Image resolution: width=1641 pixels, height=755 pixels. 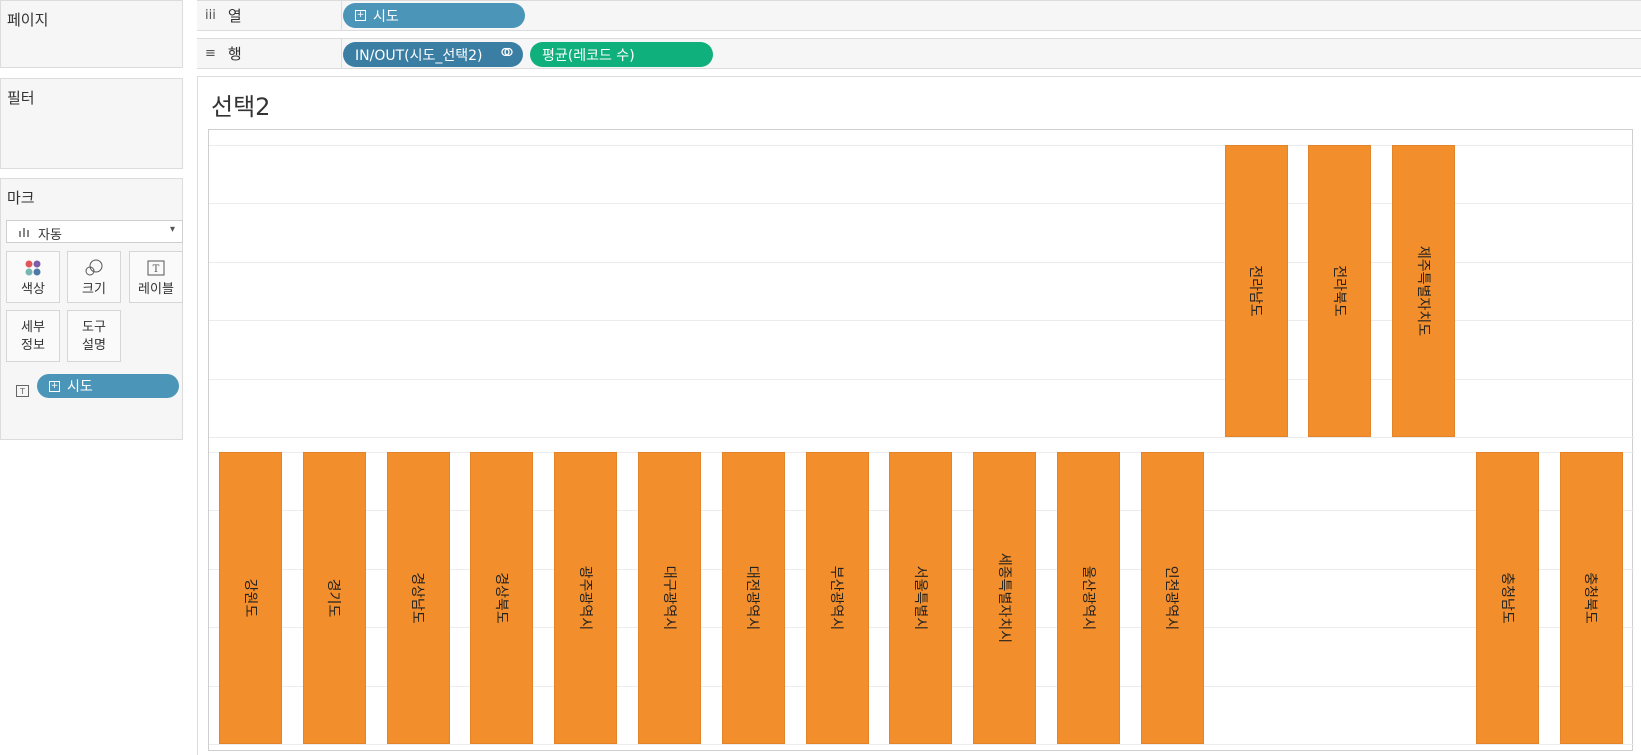 I want to click on bar-label: 서울특별시, so click(x=919, y=598).